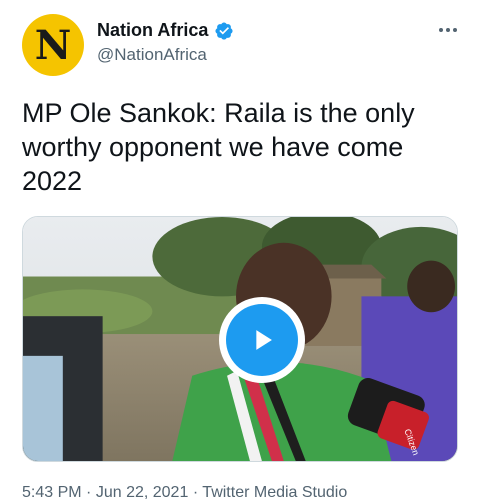 The width and height of the screenshot is (480, 502). What do you see at coordinates (448, 30) in the screenshot?
I see `more-options-icon` at bounding box center [448, 30].